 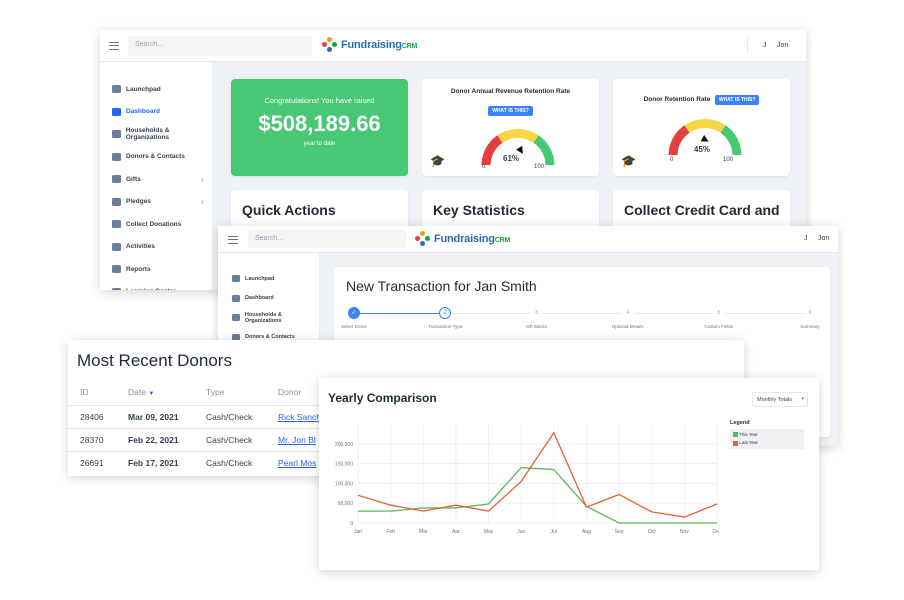 I want to click on graduation-cap-icon, so click(x=116, y=288).